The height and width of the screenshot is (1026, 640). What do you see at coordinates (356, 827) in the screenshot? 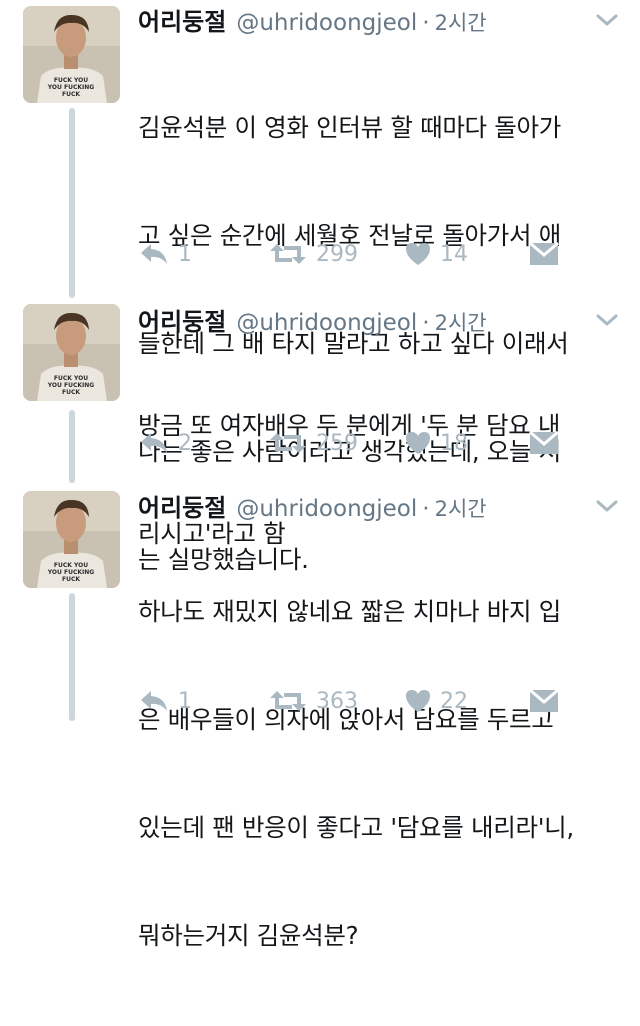
I see `tweet-text-line: 있는데 팬 반응이 좋다고 '담요를 내리라'니,` at bounding box center [356, 827].